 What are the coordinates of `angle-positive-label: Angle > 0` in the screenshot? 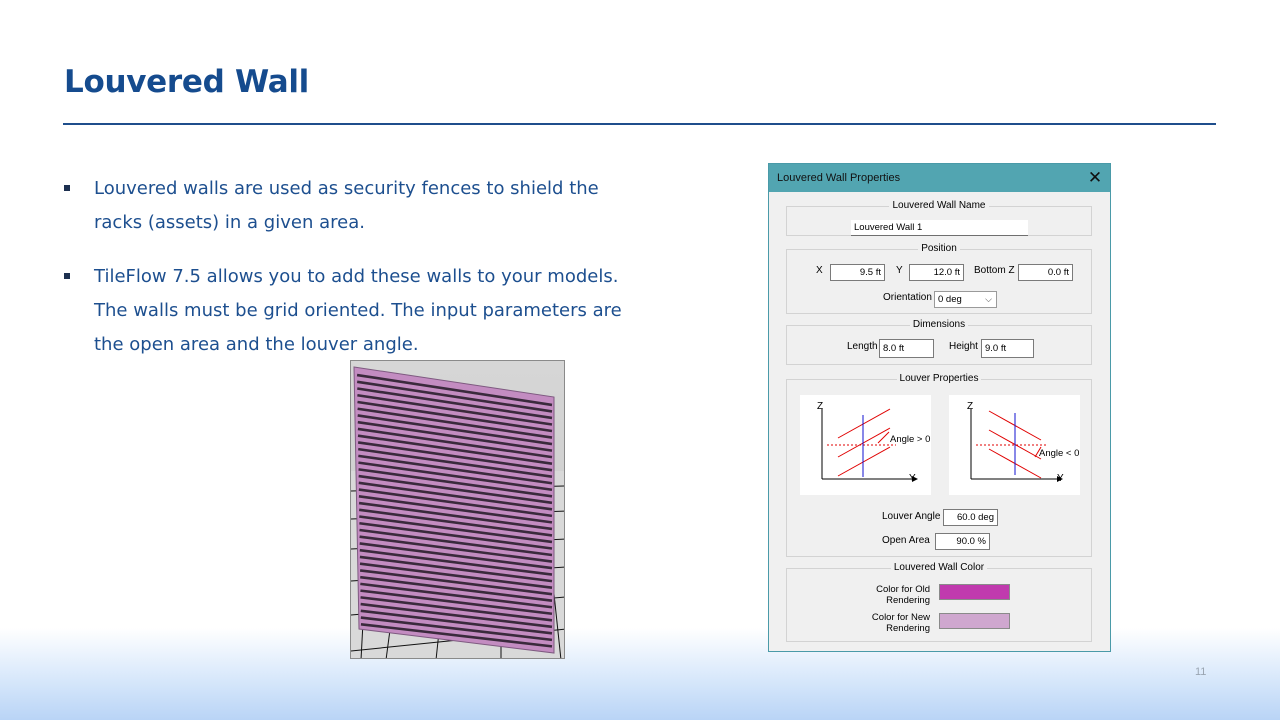 It's located at (910, 439).